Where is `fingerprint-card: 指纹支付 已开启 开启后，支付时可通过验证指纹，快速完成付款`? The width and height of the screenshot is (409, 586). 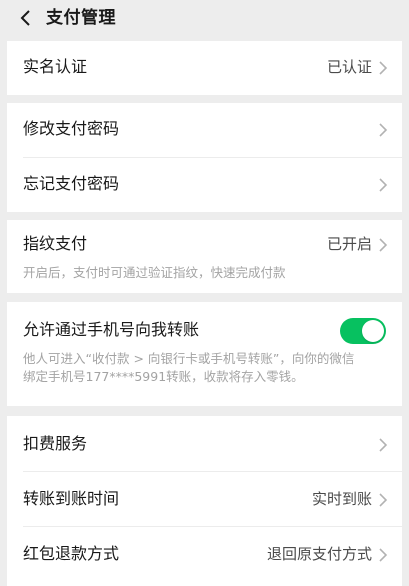
fingerprint-card: 指纹支付 已开启 开启后，支付时可通过验证指纹，快速完成付款 is located at coordinates (204, 256).